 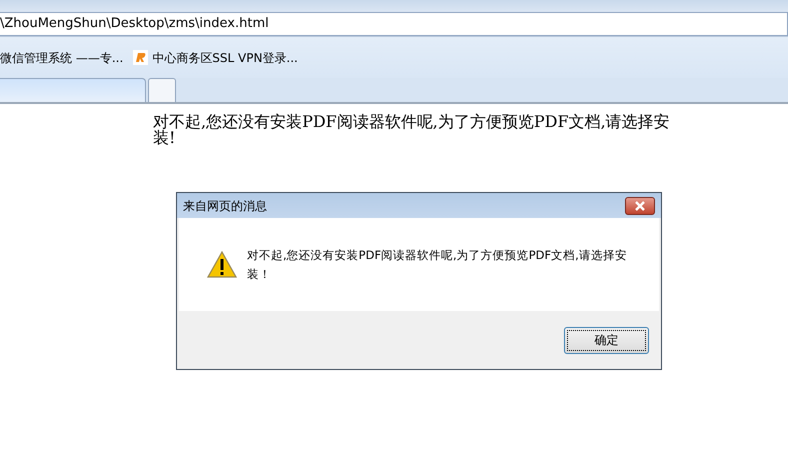 I want to click on page-message: 对不起,您还没有安装PDF阅读器软件呢,为了方便预览PDF文档,请选择安装!, so click(x=412, y=130).